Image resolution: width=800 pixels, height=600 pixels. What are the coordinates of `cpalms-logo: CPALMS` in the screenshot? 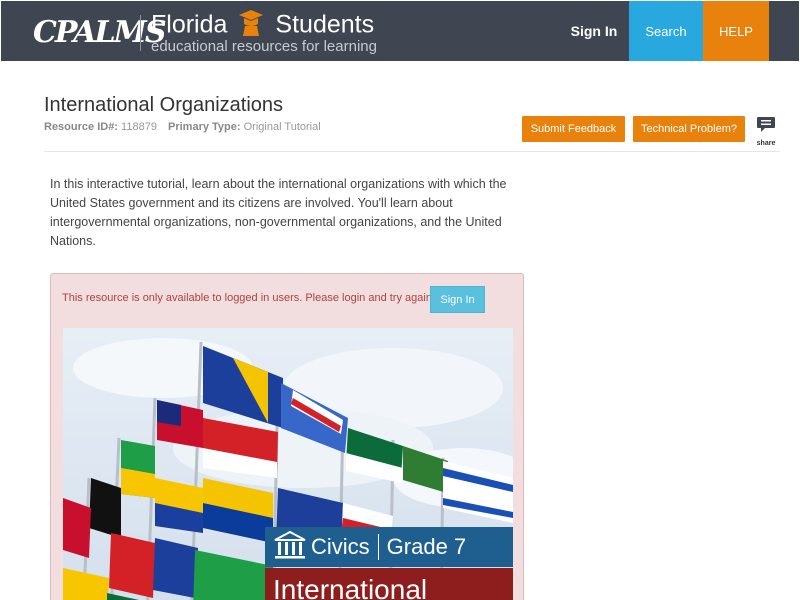 It's located at (99, 33).